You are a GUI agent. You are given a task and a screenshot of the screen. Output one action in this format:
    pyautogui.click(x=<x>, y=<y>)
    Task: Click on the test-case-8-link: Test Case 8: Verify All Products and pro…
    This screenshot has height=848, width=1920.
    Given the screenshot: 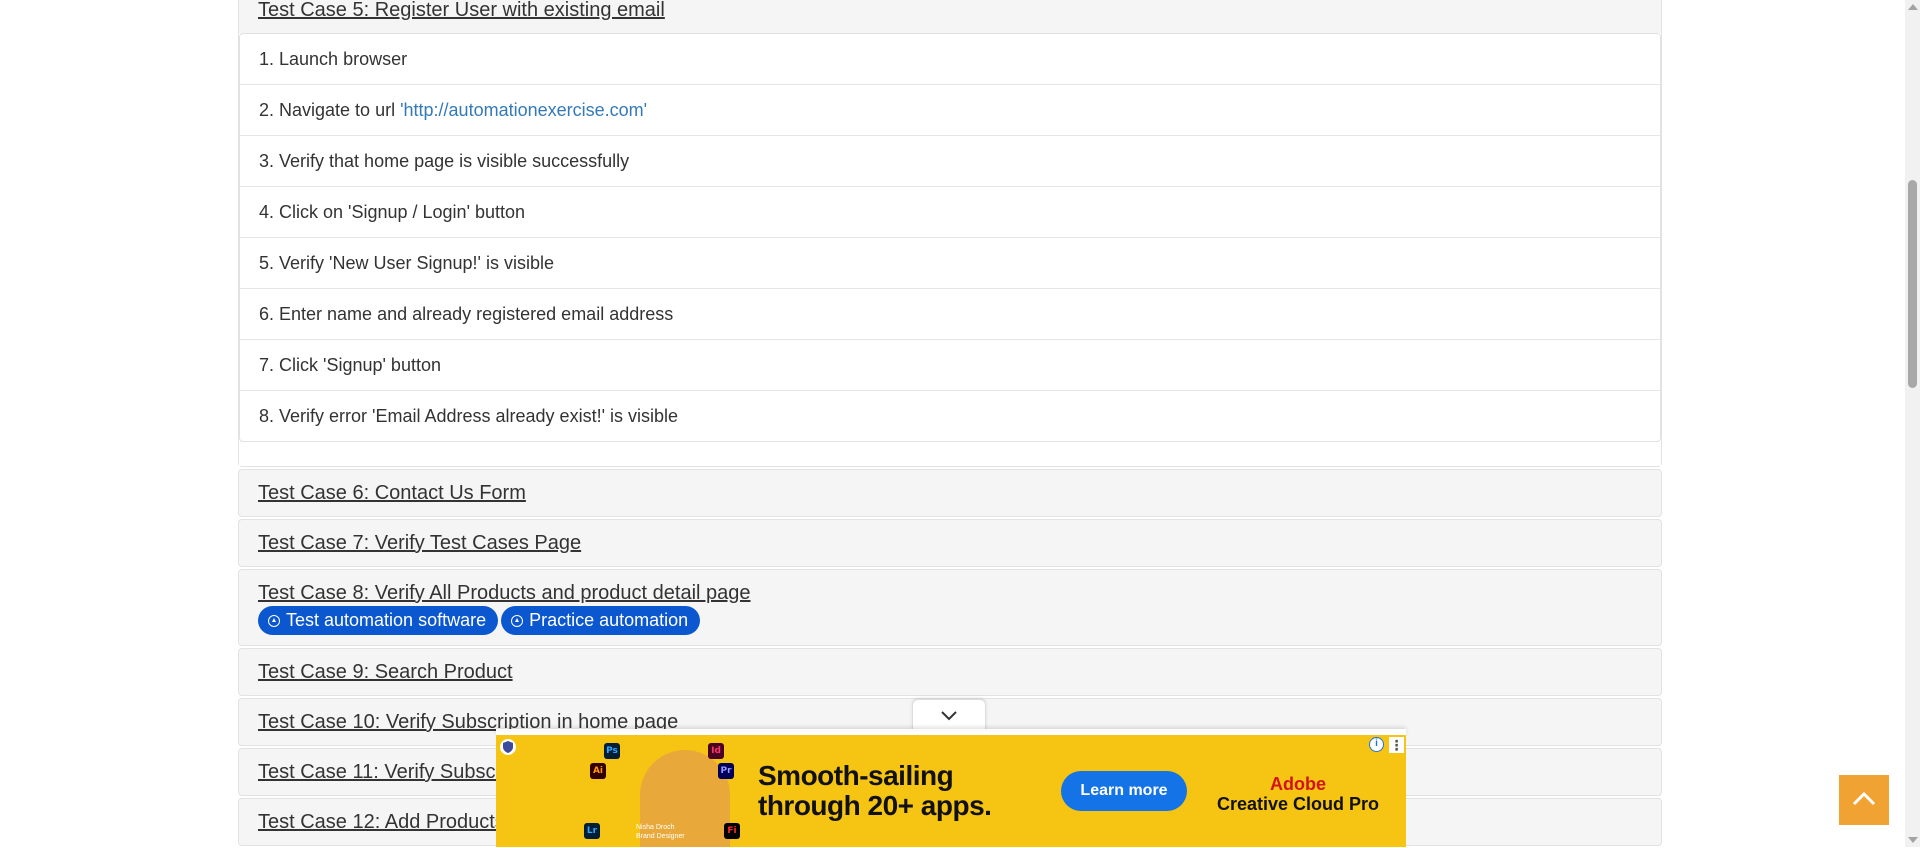 What is the action you would take?
    pyautogui.click(x=504, y=593)
    